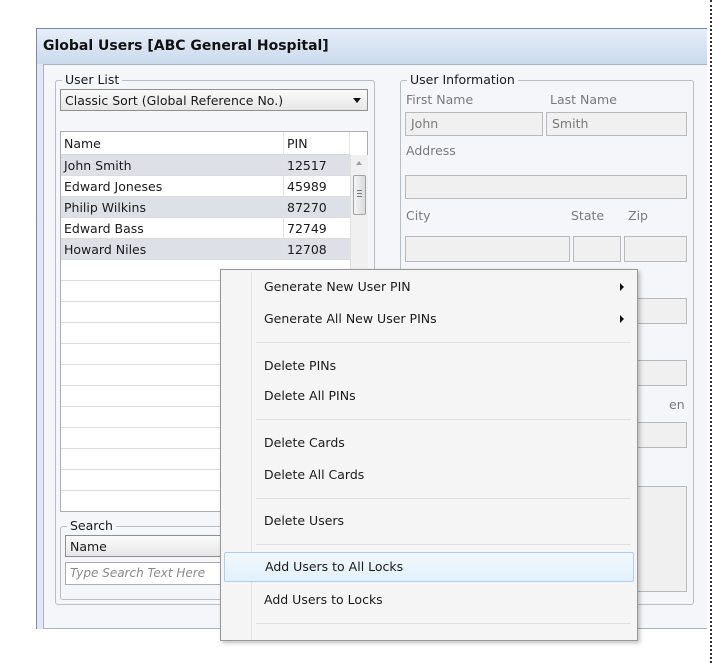  What do you see at coordinates (429, 521) in the screenshot?
I see `menu-item-delete-users: Delete Users` at bounding box center [429, 521].